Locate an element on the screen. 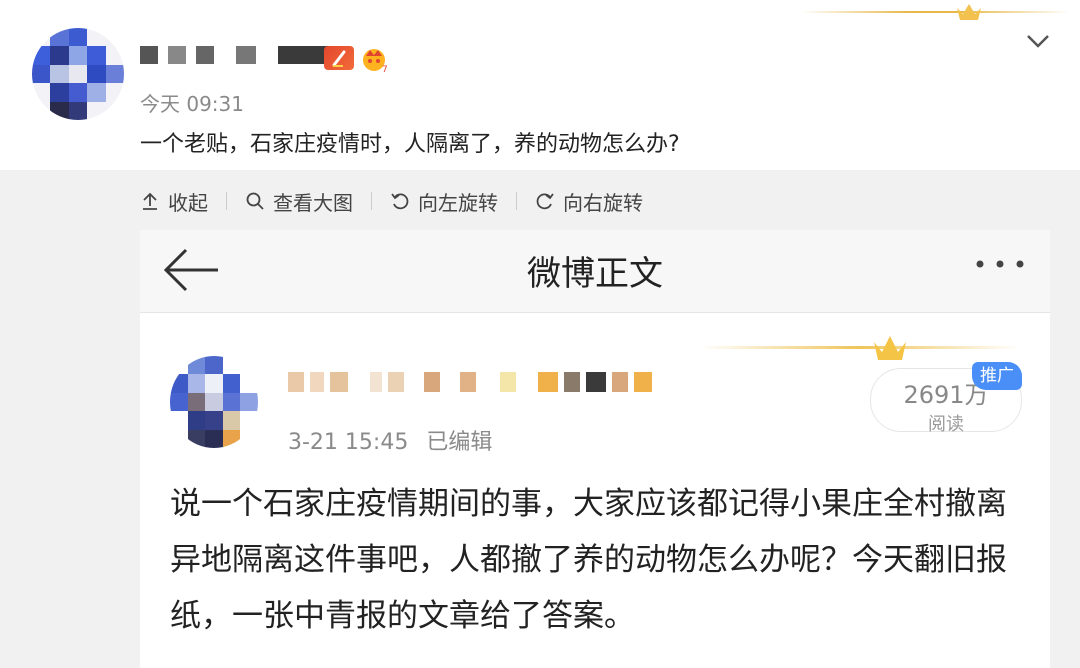 This screenshot has height=668, width=1080. view-large-label: 查看大图 is located at coordinates (313, 202).